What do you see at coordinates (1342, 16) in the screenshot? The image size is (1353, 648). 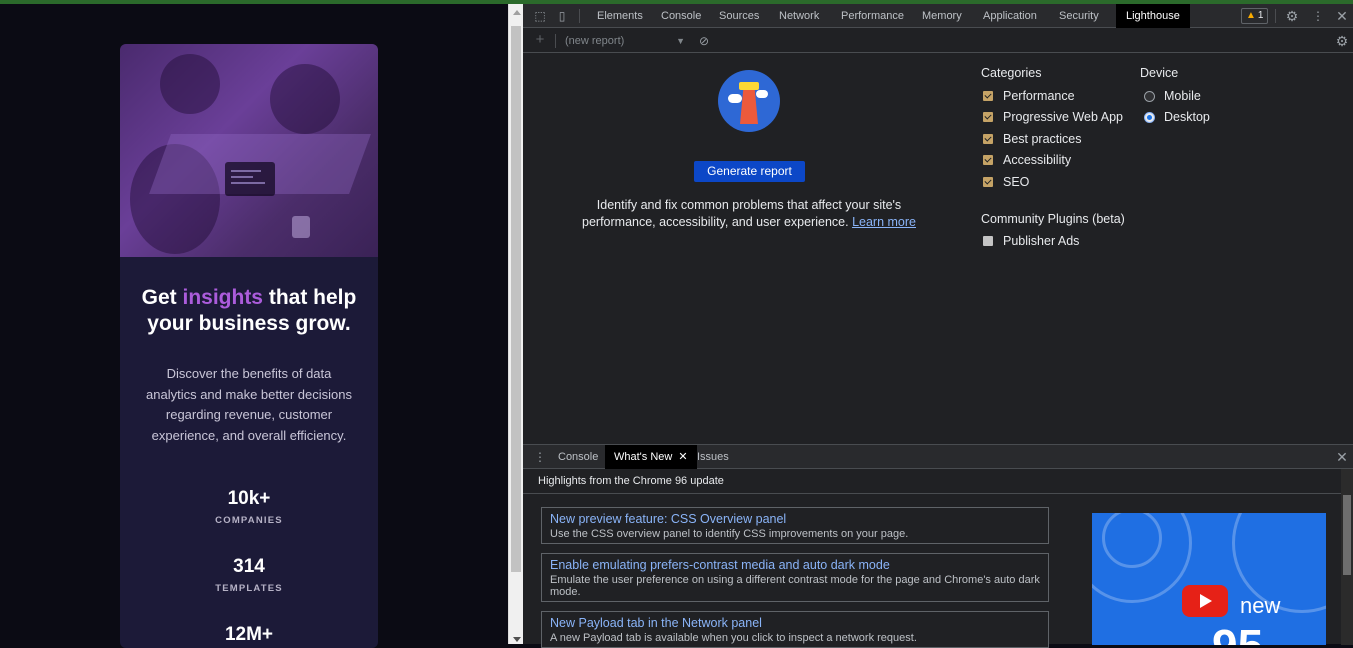 I see `close-devtools-icon: ✕` at bounding box center [1342, 16].